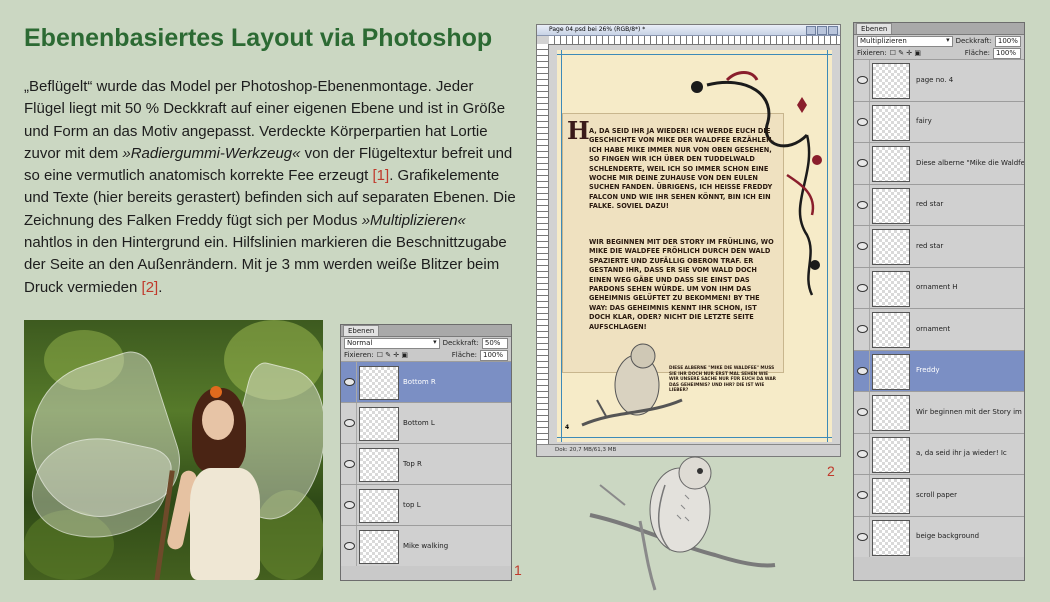 The width and height of the screenshot is (1050, 602). I want to click on blend-mode-select: Normal, so click(392, 343).